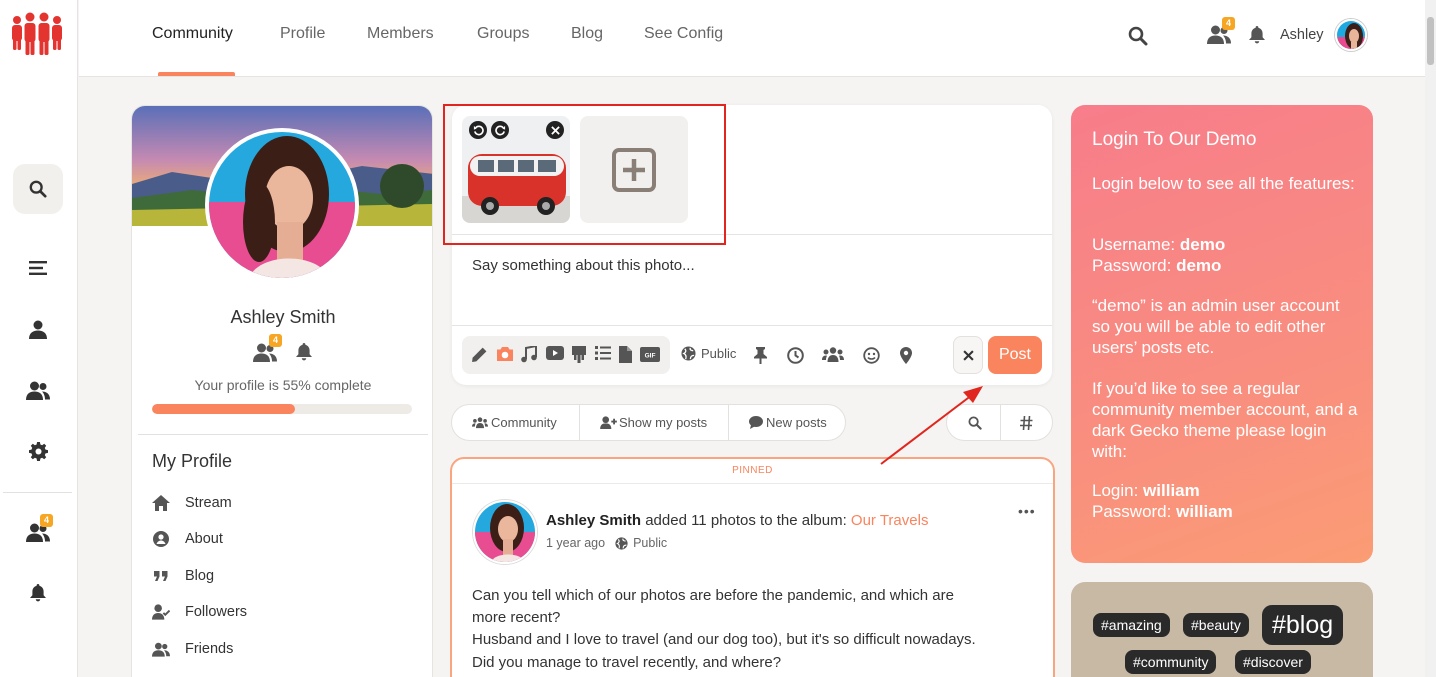 This screenshot has width=1436, height=677. I want to click on rail-friends-button, so click(38, 390).